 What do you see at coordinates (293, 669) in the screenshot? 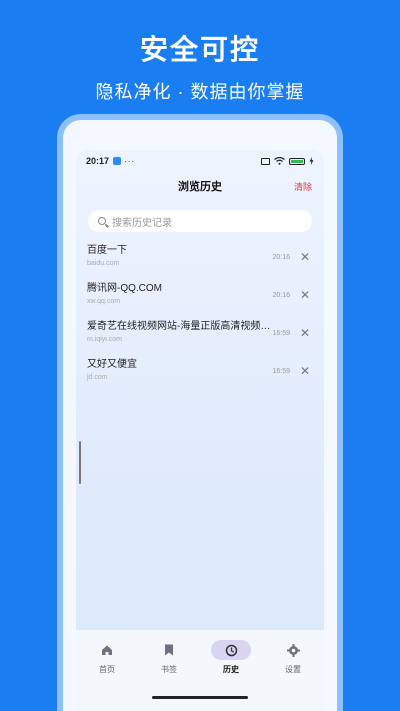
I see `tab-label: 设置` at bounding box center [293, 669].